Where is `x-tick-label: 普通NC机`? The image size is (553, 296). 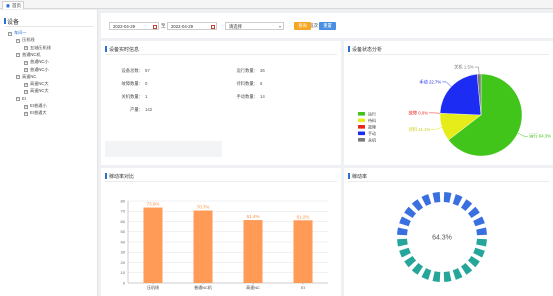 x-tick-label: 普通NC机 is located at coordinates (203, 287).